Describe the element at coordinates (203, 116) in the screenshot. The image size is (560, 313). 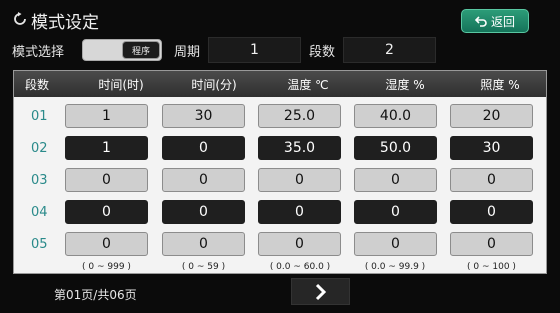
I see `cell-minutes: 30` at that location.